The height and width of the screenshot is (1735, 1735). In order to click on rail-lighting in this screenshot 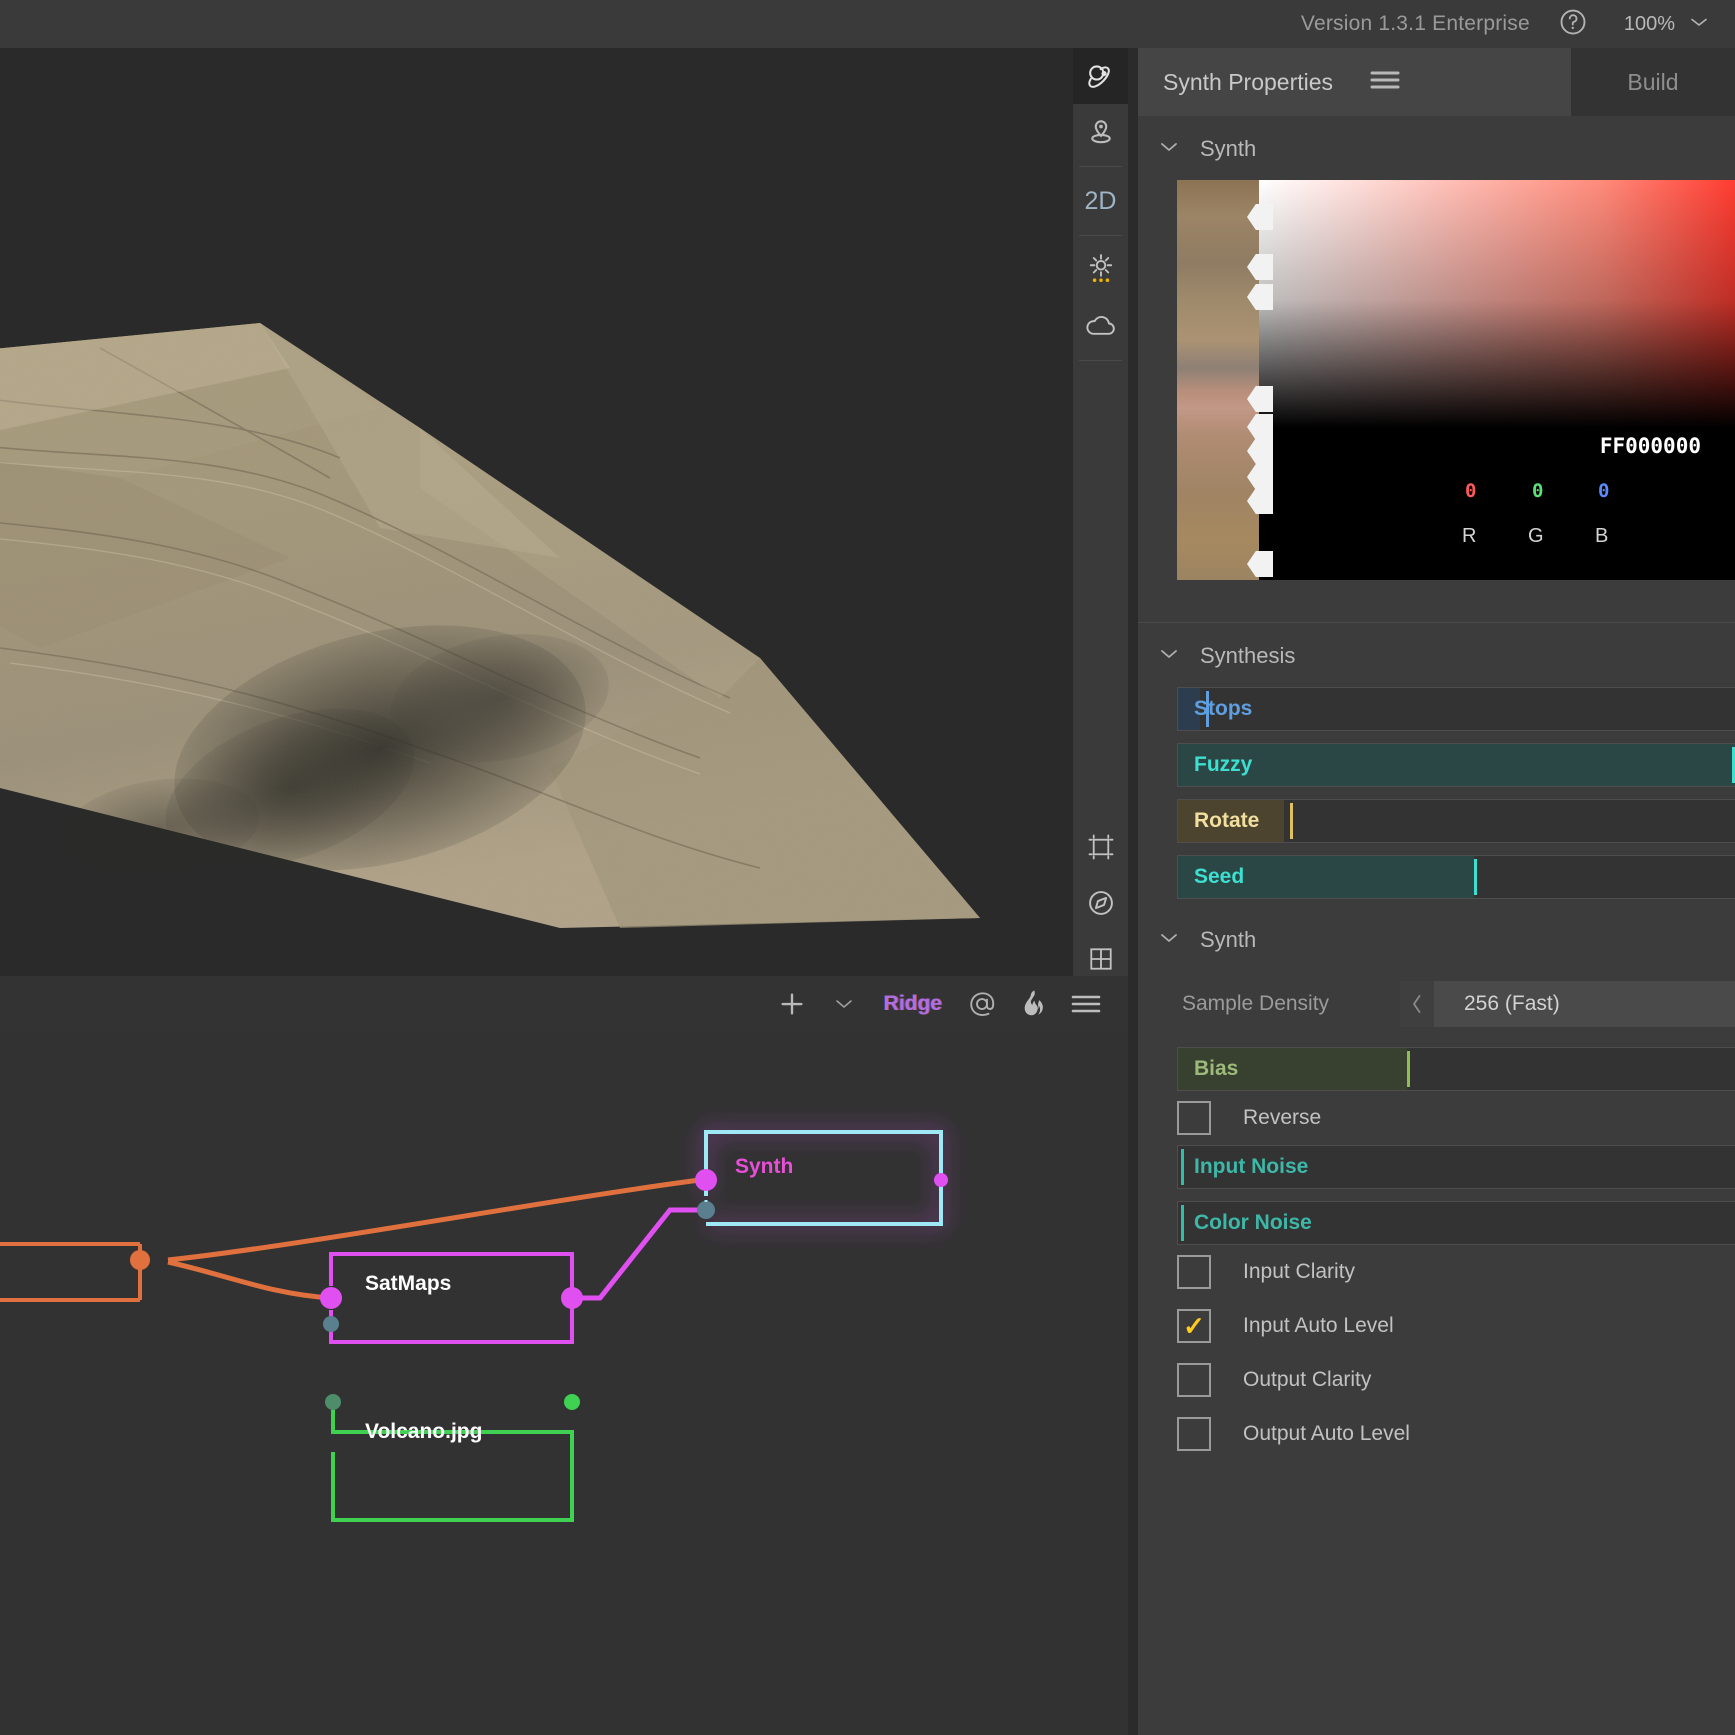, I will do `click(1100, 270)`.